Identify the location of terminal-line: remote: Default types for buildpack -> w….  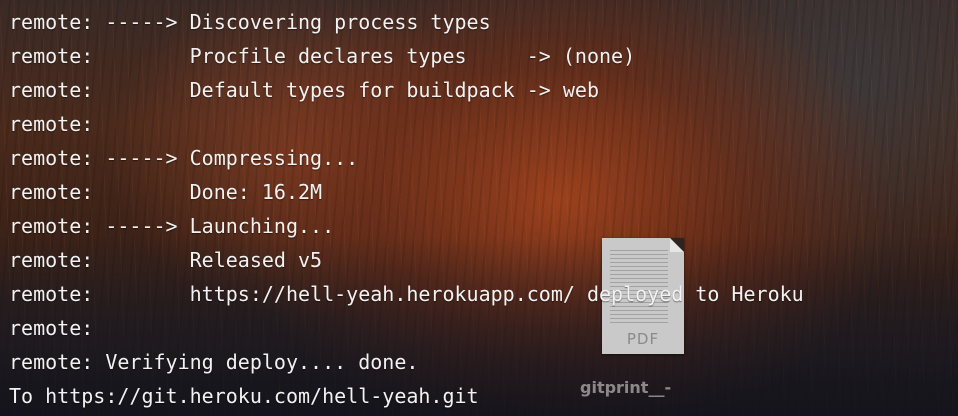
(304, 90).